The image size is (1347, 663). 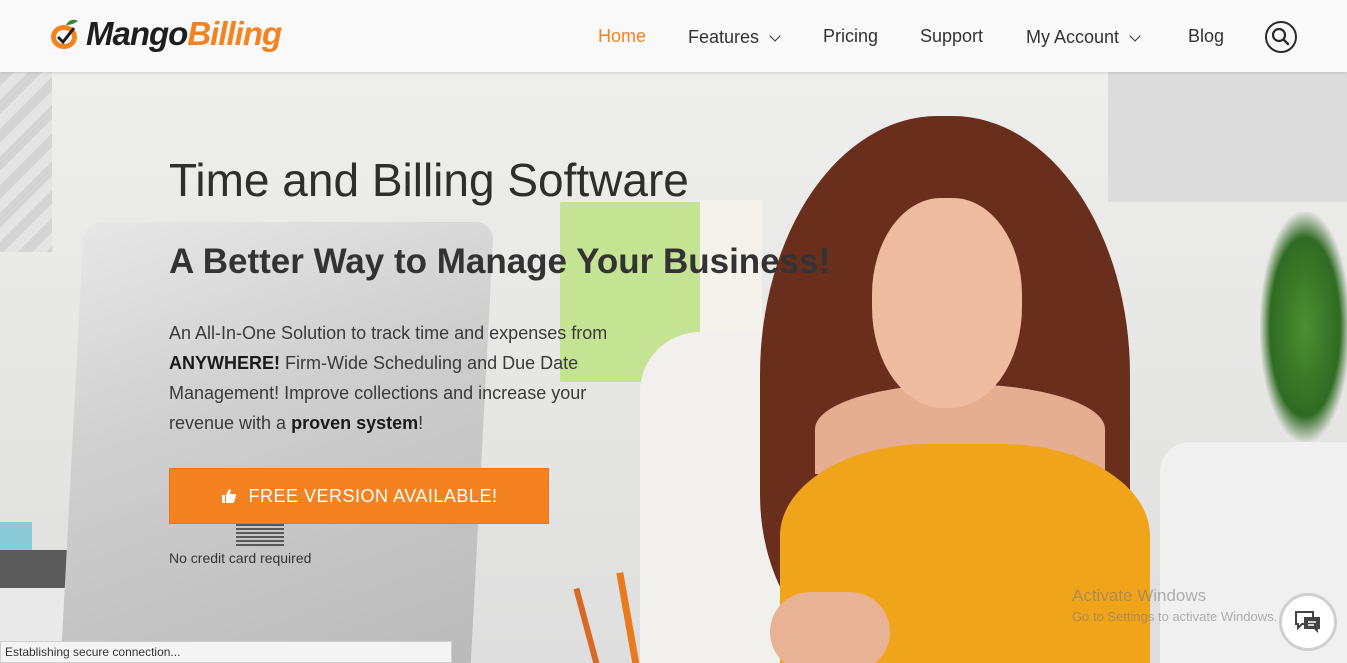 What do you see at coordinates (429, 180) in the screenshot?
I see `hero-title: Time and Billing Software` at bounding box center [429, 180].